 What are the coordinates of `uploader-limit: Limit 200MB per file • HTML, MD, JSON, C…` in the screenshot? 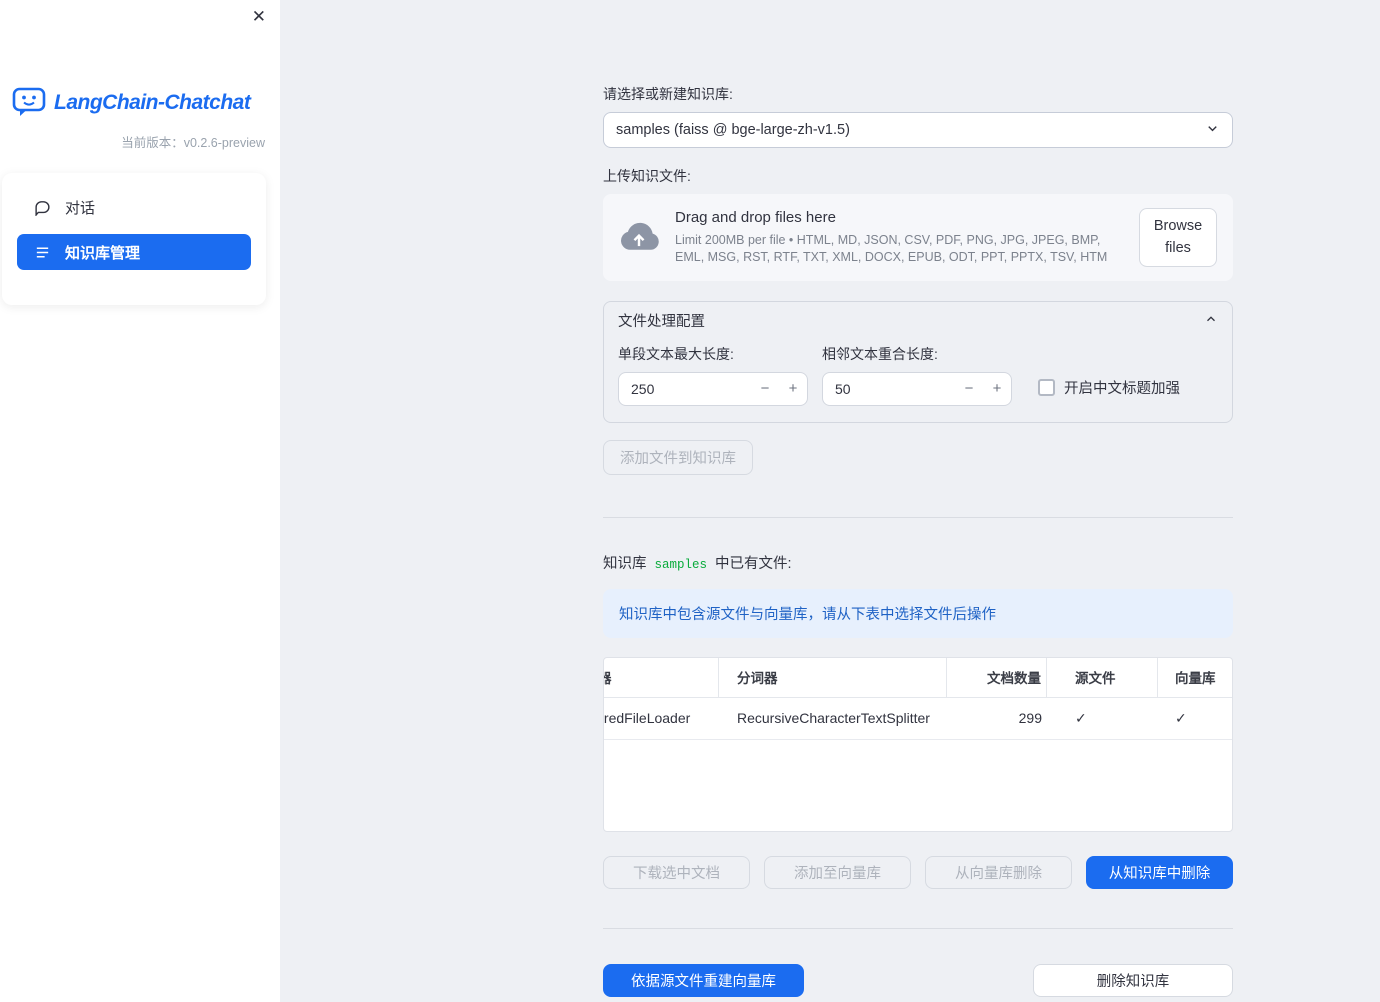 It's located at (891, 248).